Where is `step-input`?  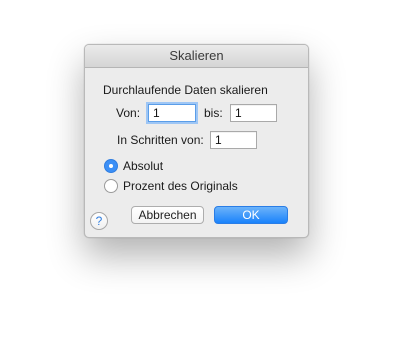 step-input is located at coordinates (233, 140).